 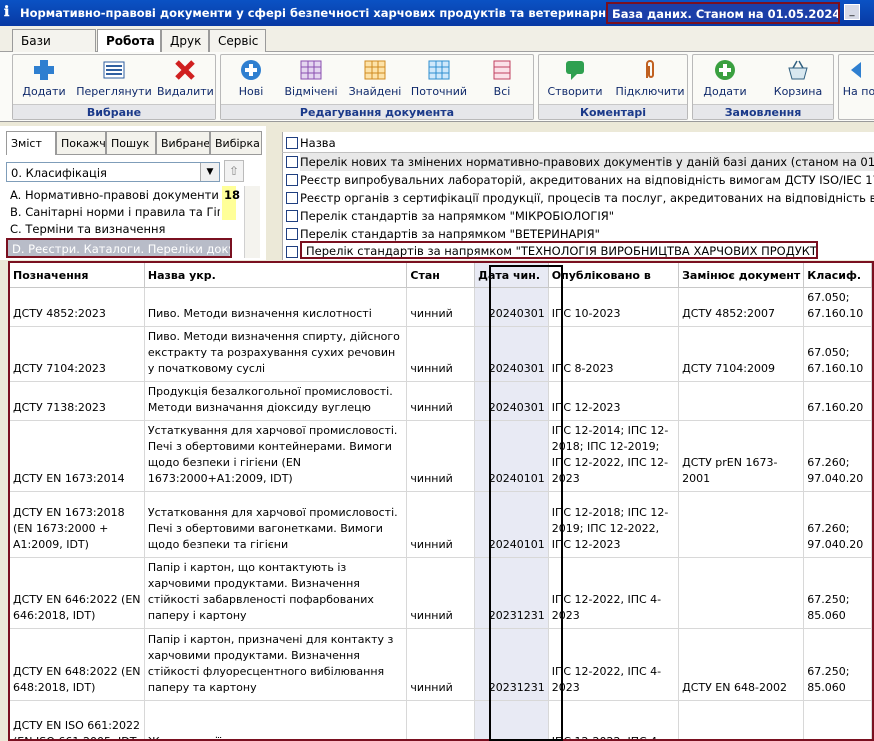 What do you see at coordinates (113, 194) in the screenshot?
I see `tree-item-a: A. Нормативно-правові документи` at bounding box center [113, 194].